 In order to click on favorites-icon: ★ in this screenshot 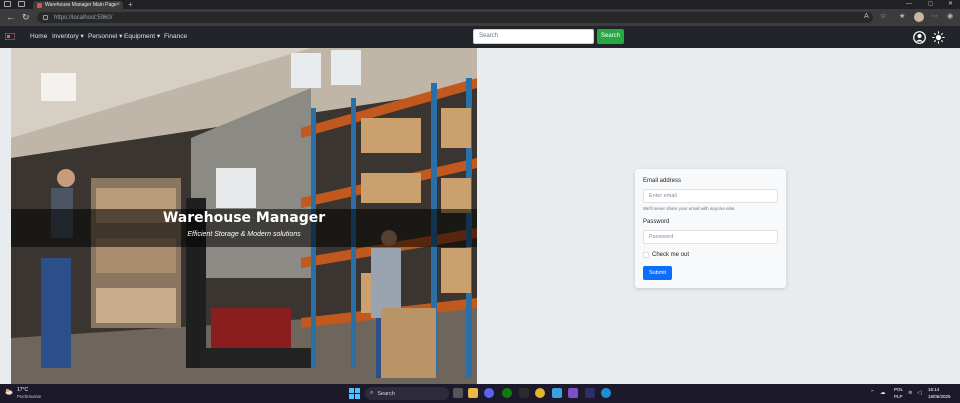, I will do `click(902, 17)`.